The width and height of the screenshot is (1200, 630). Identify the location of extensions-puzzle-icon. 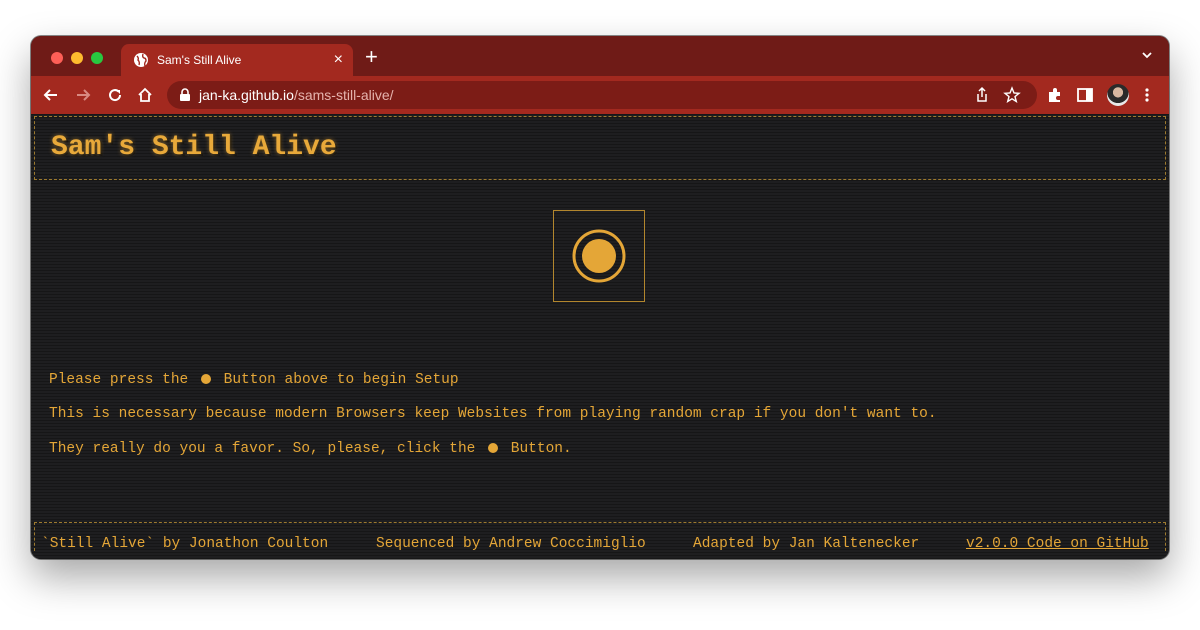
(1055, 95).